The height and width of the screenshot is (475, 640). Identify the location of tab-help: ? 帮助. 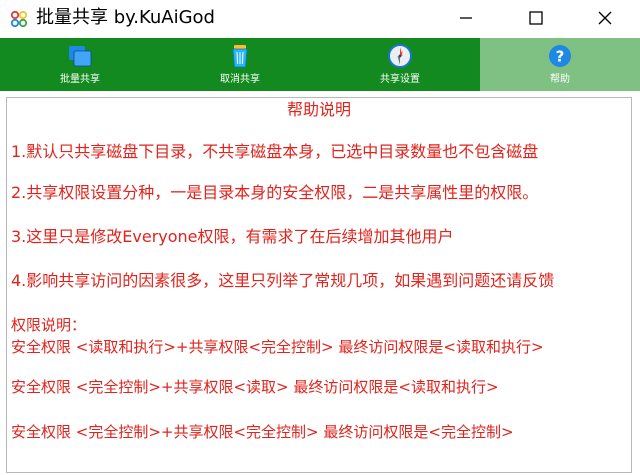
(560, 64).